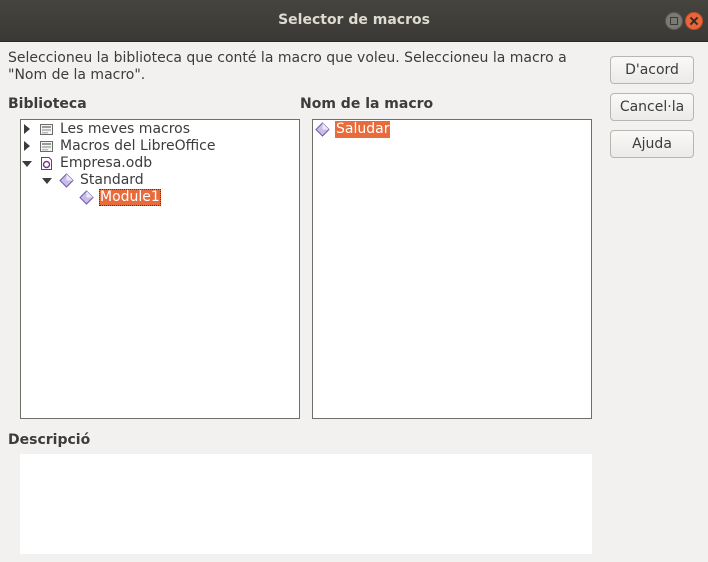  I want to click on tree-item-les-meves-macros: Les meves macros, so click(160, 129).